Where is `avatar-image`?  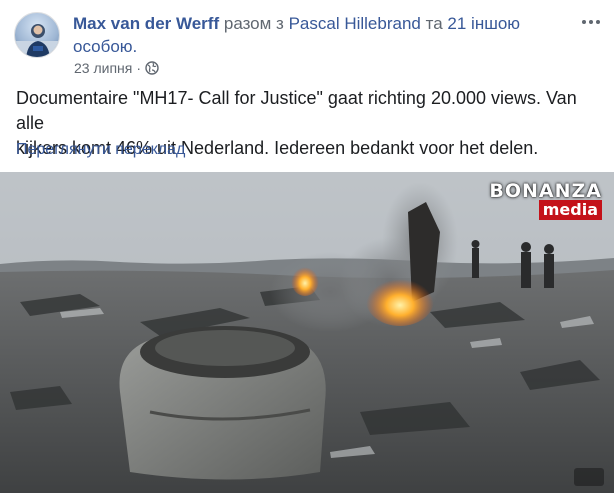
avatar-image is located at coordinates (37, 40).